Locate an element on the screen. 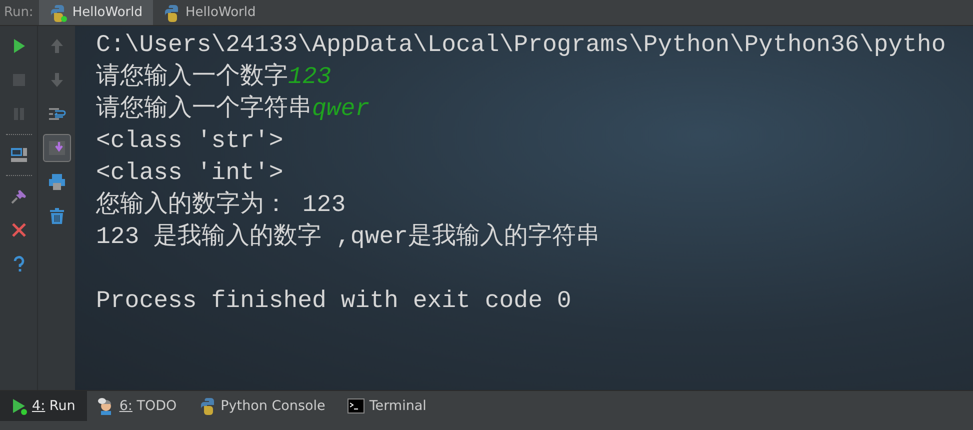  console-line: C:\Users\24133\AppData\Local\Programs\Python\Python36\pytho is located at coordinates (521, 46).